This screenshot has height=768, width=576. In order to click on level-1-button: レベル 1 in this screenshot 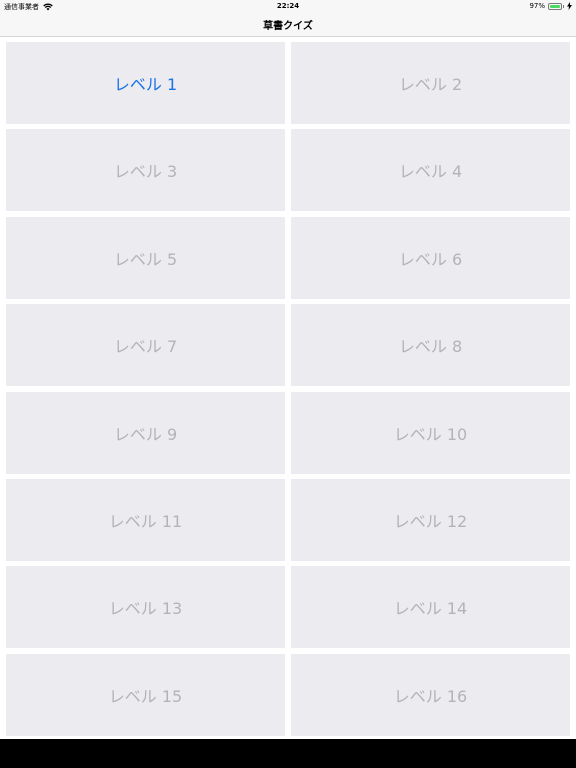, I will do `click(145, 83)`.